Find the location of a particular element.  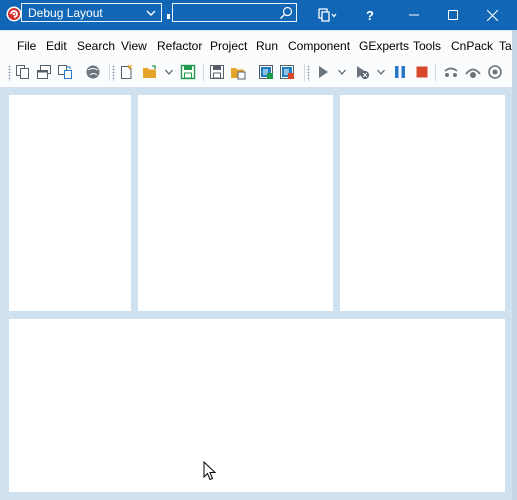

maximize-icon is located at coordinates (453, 15).